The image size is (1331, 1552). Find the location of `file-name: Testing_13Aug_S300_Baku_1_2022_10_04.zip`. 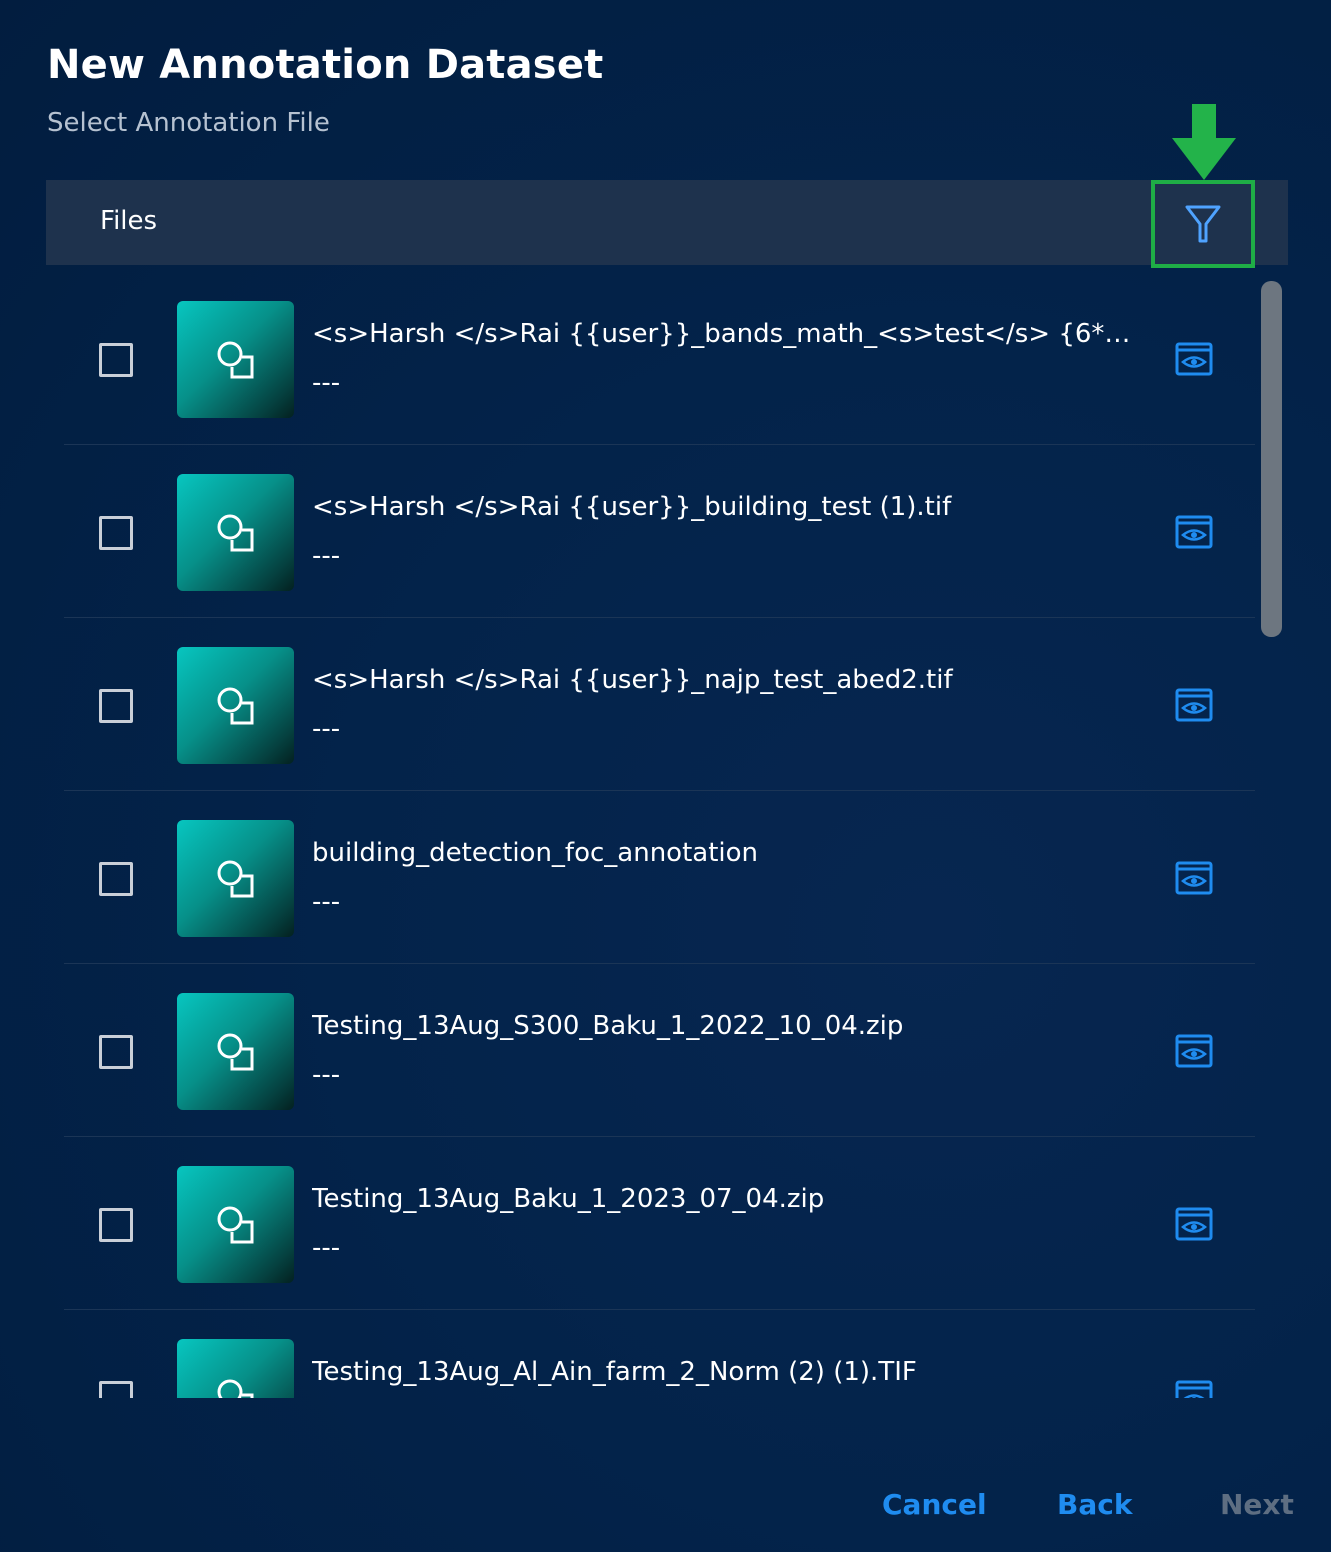

file-name: Testing_13Aug_S300_Baku_1_2022_10_04.zip is located at coordinates (608, 1026).